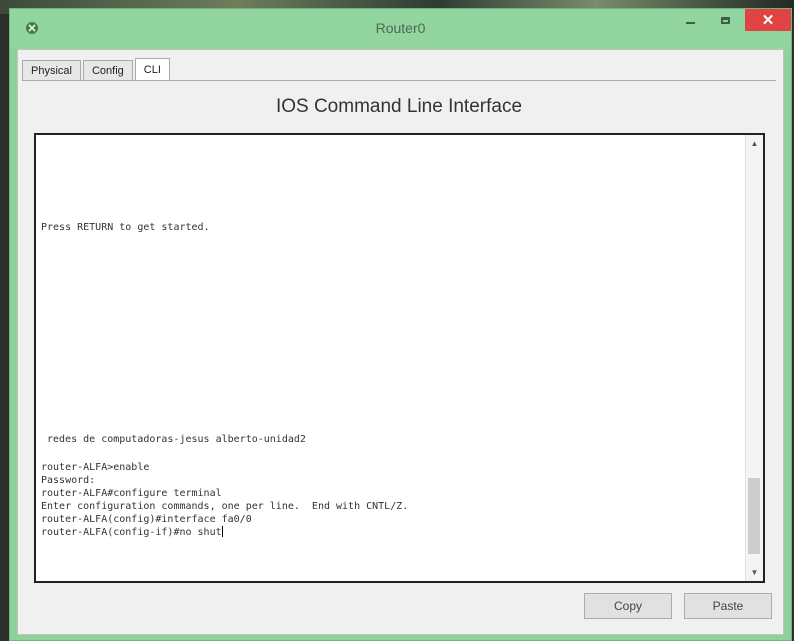  Describe the element at coordinates (152, 69) in the screenshot. I see `tab-cli: CLI` at that location.